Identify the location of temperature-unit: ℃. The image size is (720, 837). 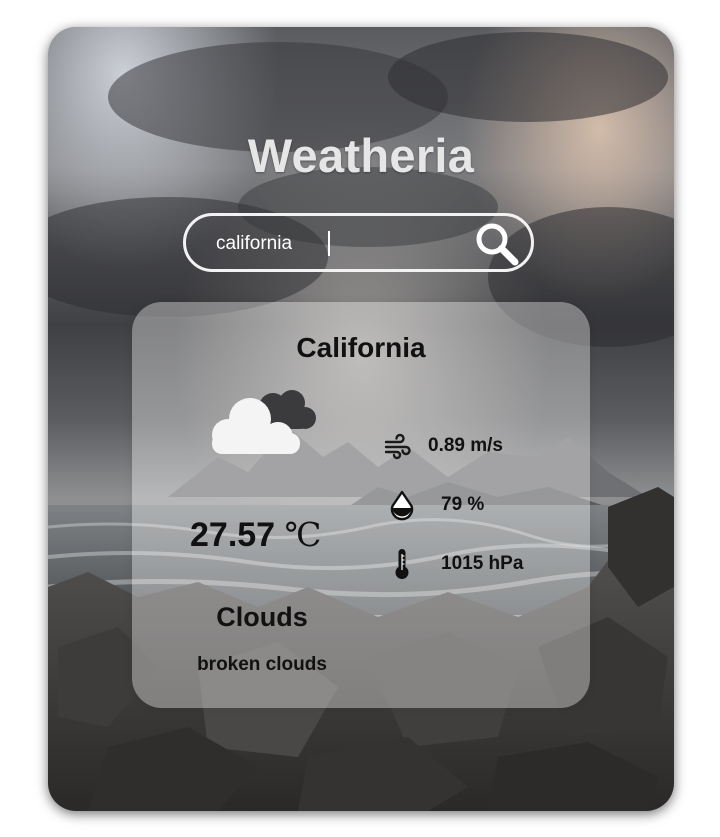
(303, 534).